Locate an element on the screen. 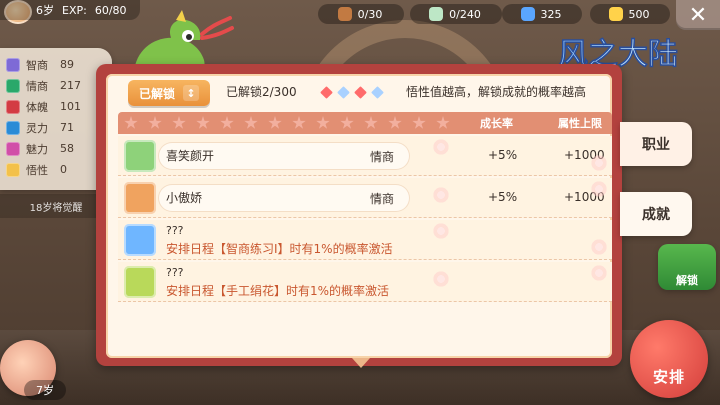 The height and width of the screenshot is (405, 720). player-age: 6岁 is located at coordinates (45, 10).